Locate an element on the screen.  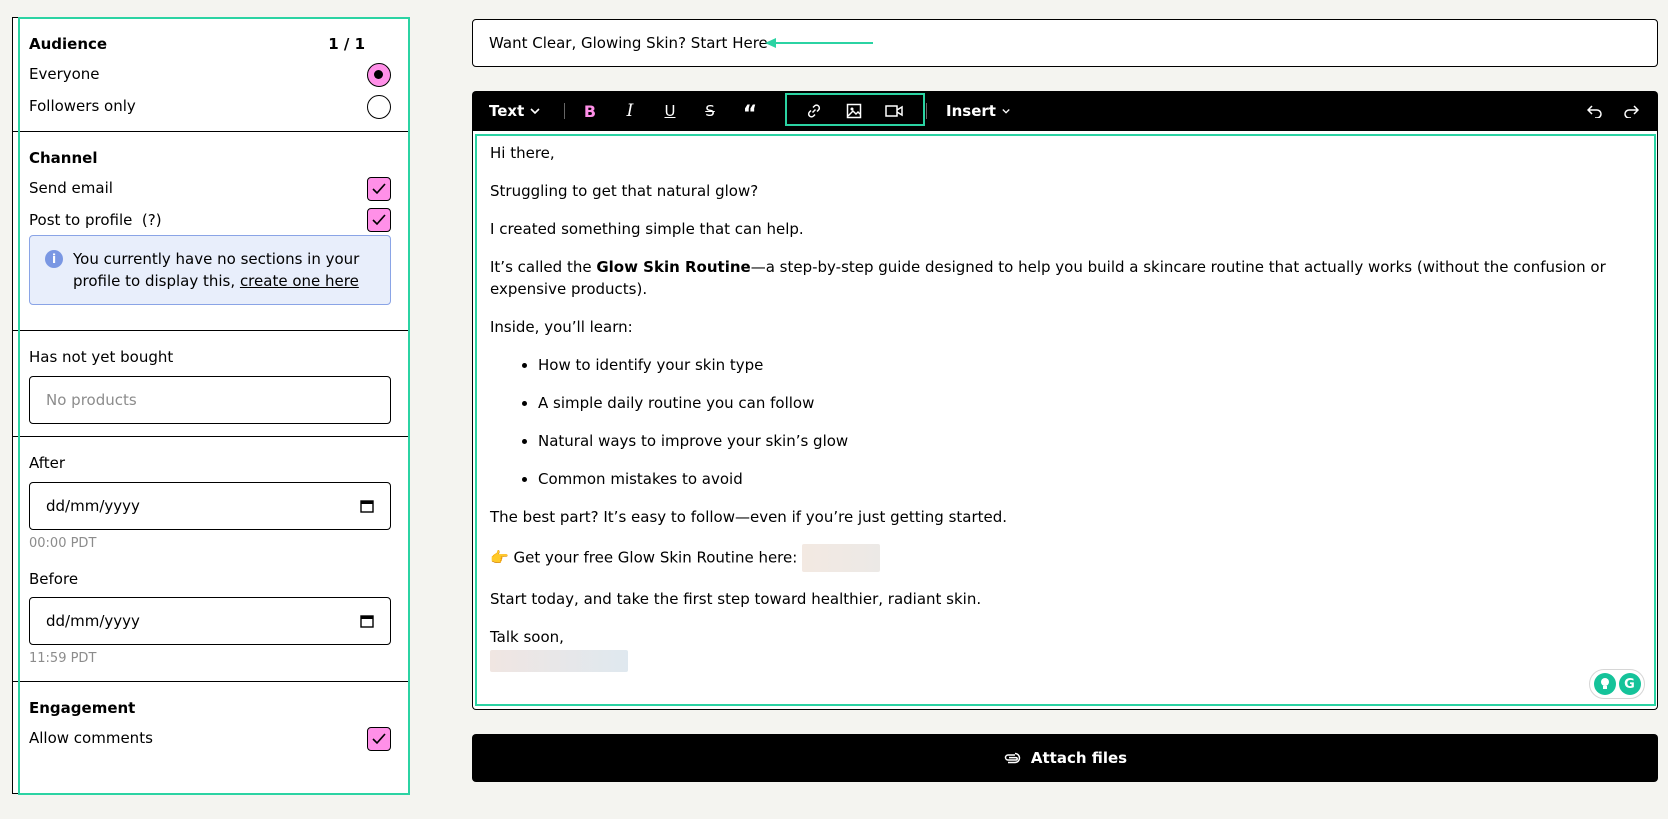
underline-button: U is located at coordinates (670, 111).